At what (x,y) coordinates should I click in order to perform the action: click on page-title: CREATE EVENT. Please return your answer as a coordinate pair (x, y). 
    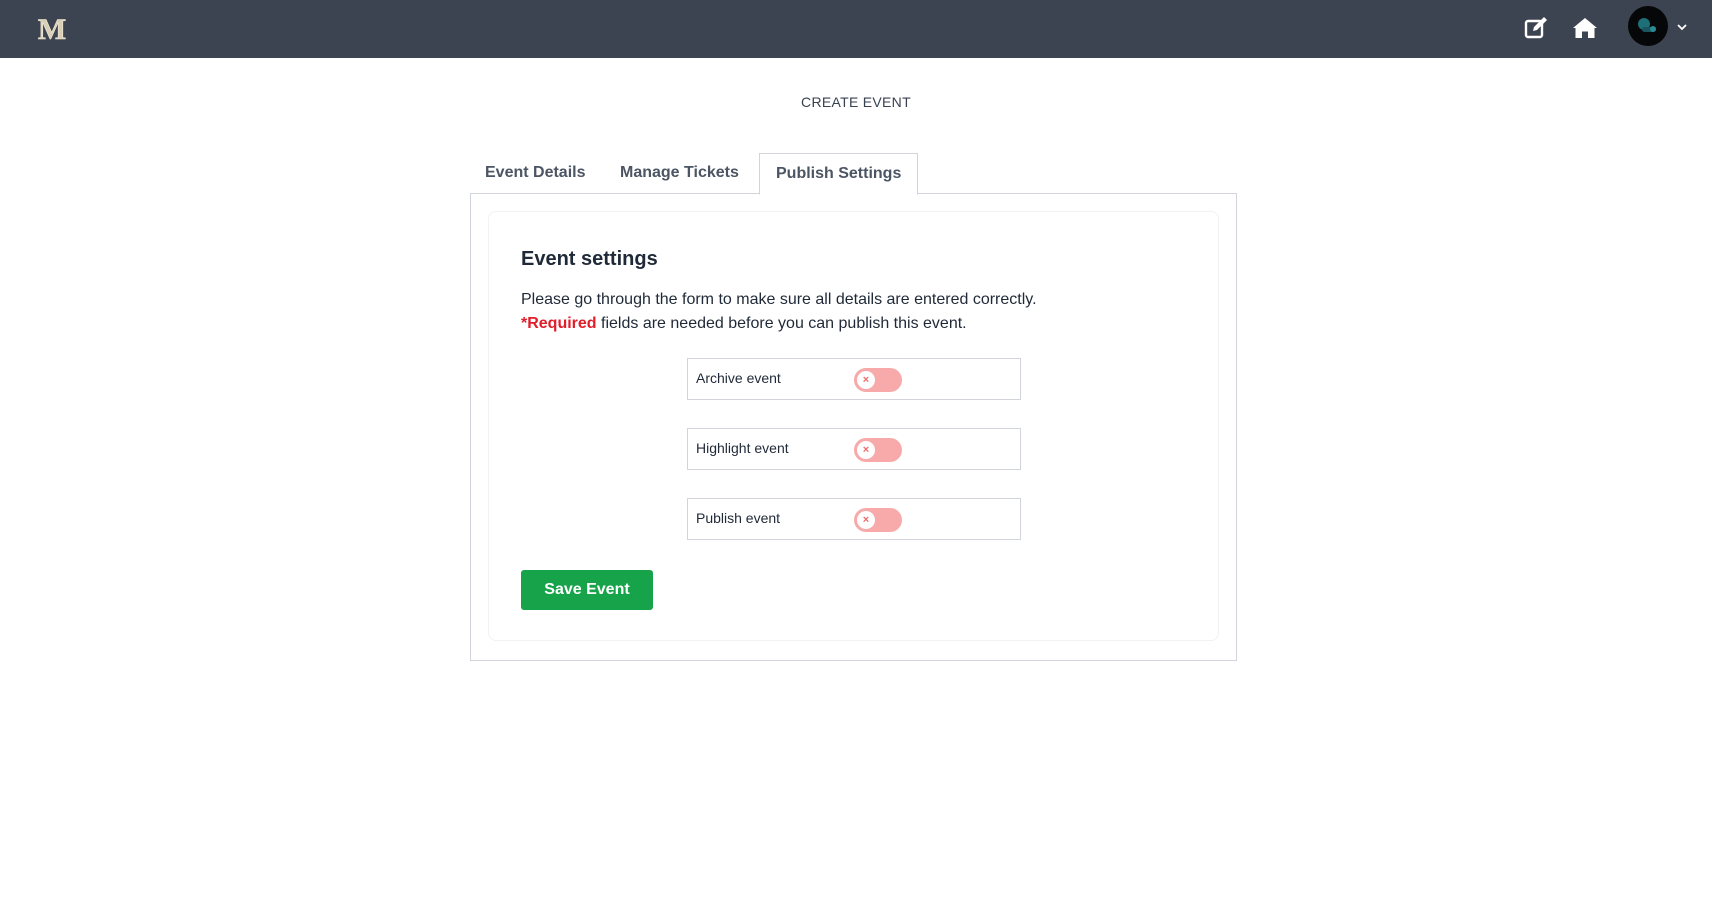
    Looking at the image, I should click on (856, 102).